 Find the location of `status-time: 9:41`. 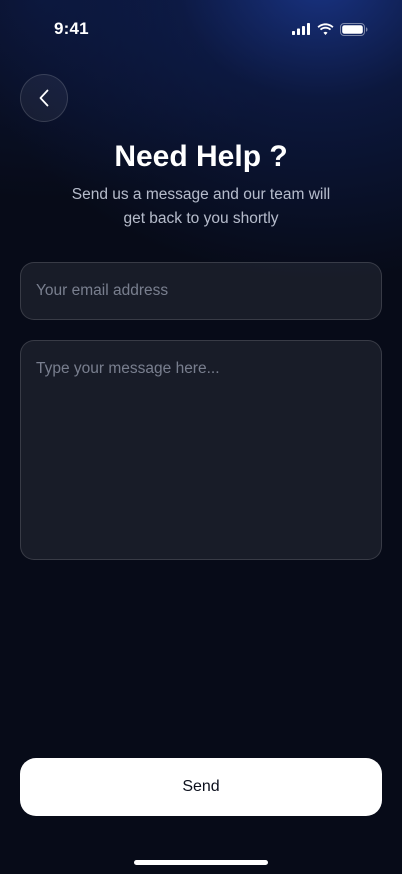

status-time: 9:41 is located at coordinates (71, 28).